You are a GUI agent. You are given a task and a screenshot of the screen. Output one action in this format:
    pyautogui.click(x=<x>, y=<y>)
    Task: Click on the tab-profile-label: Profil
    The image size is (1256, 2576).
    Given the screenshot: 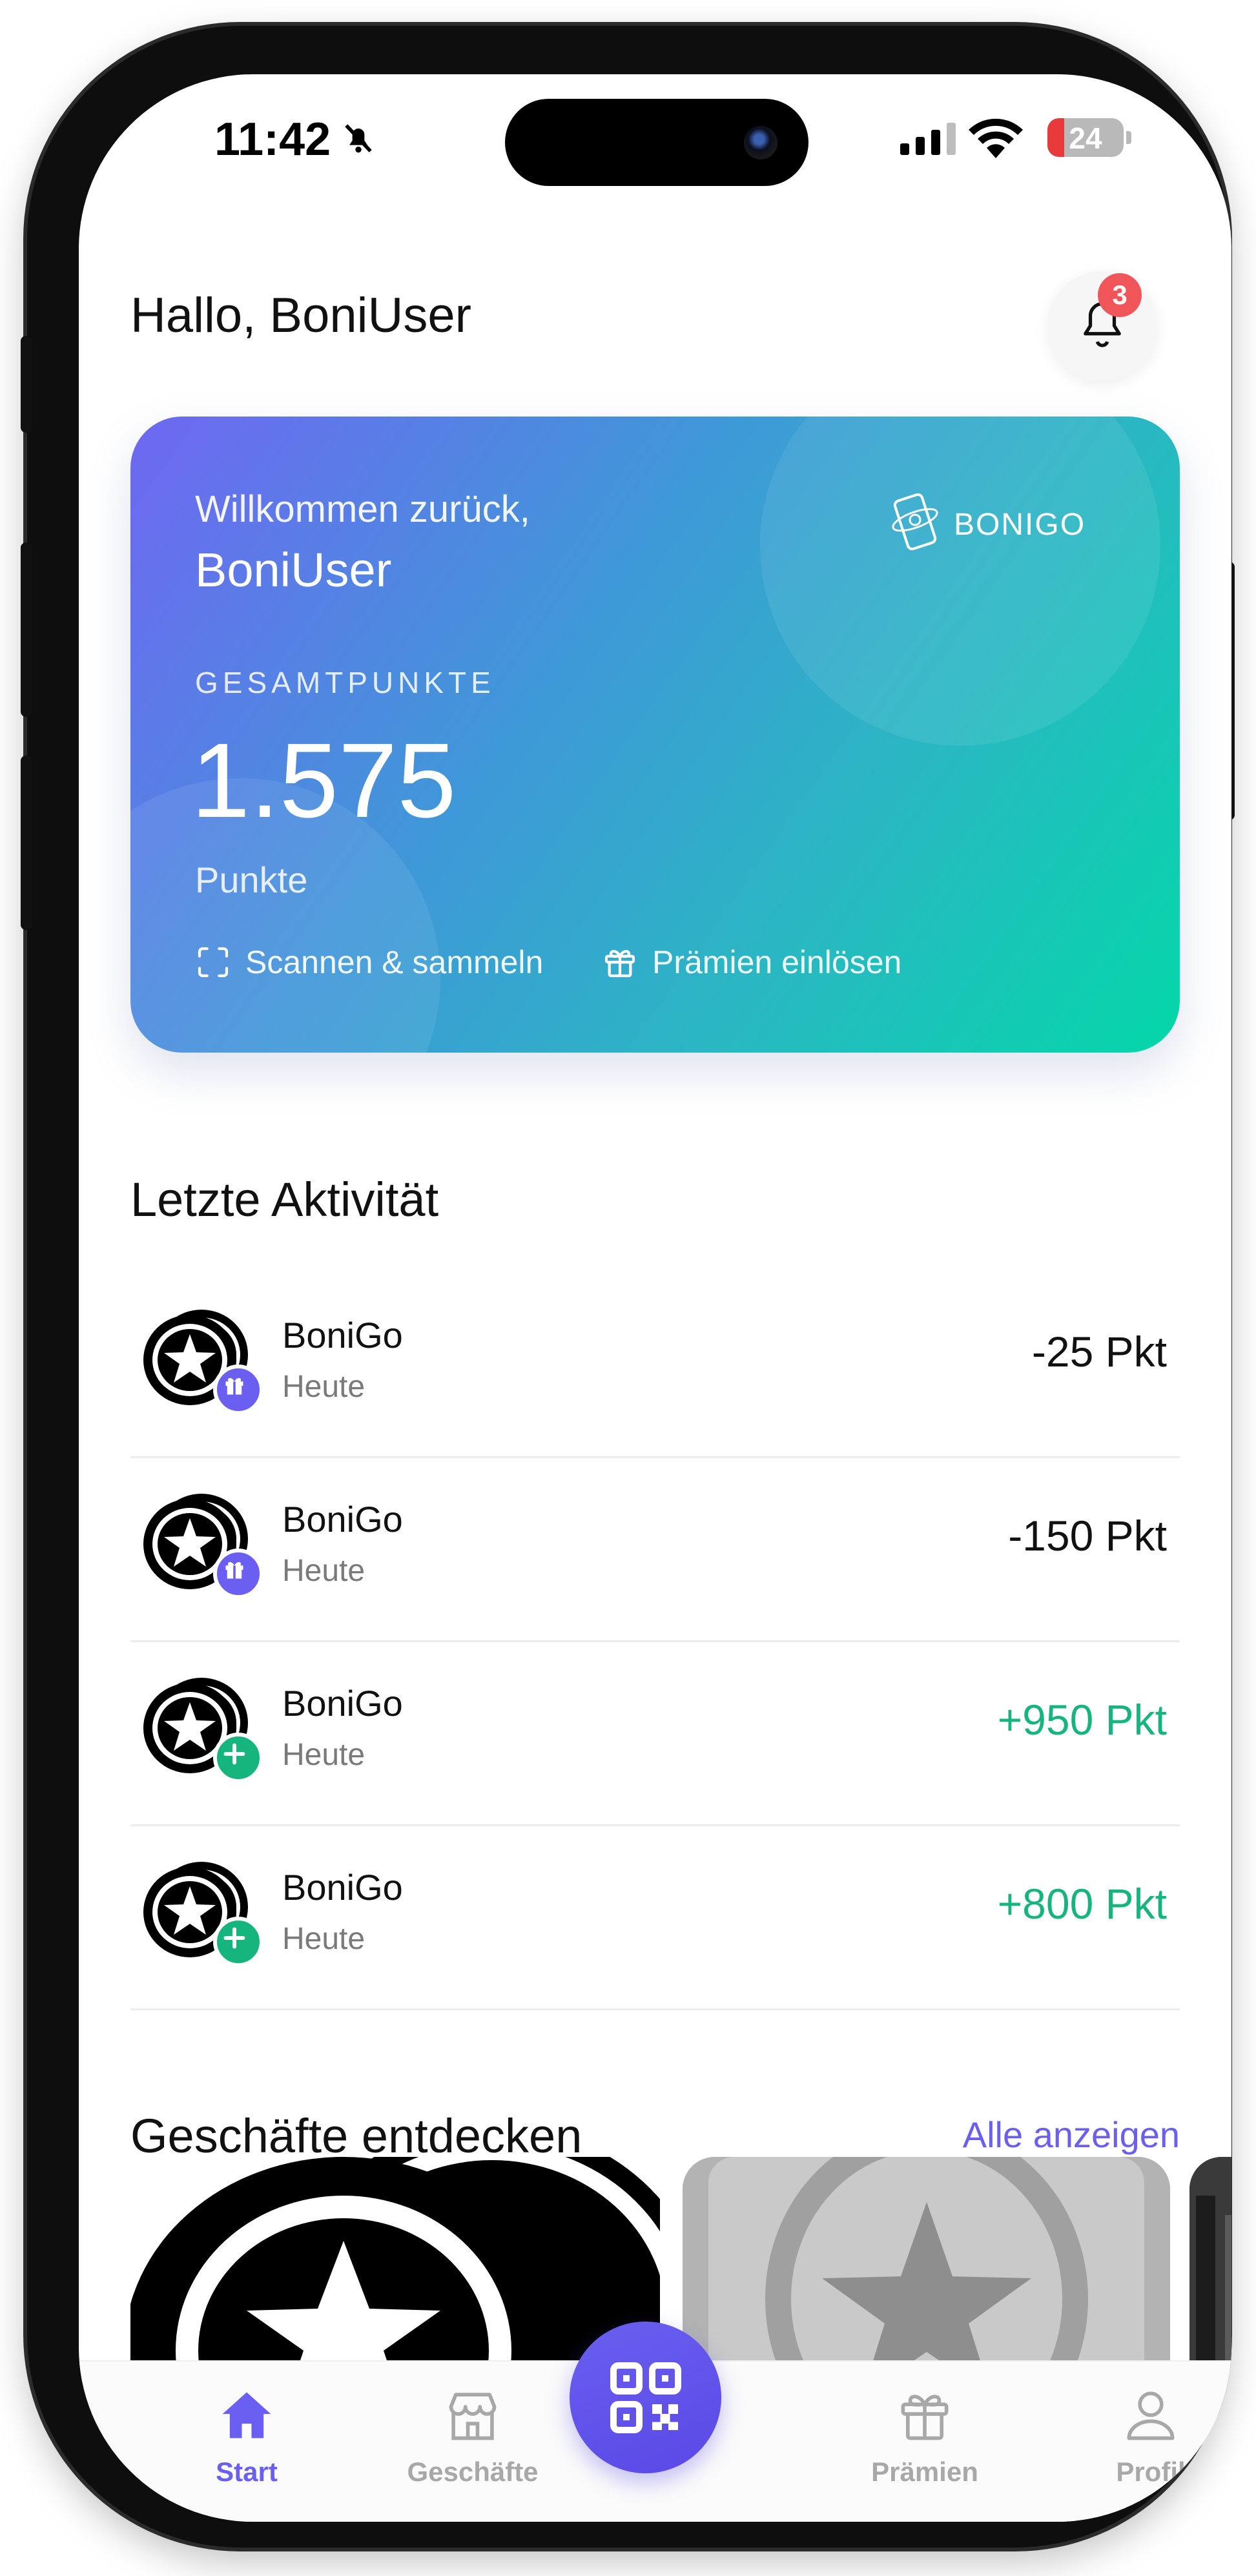 What is the action you would take?
    pyautogui.click(x=1151, y=2472)
    